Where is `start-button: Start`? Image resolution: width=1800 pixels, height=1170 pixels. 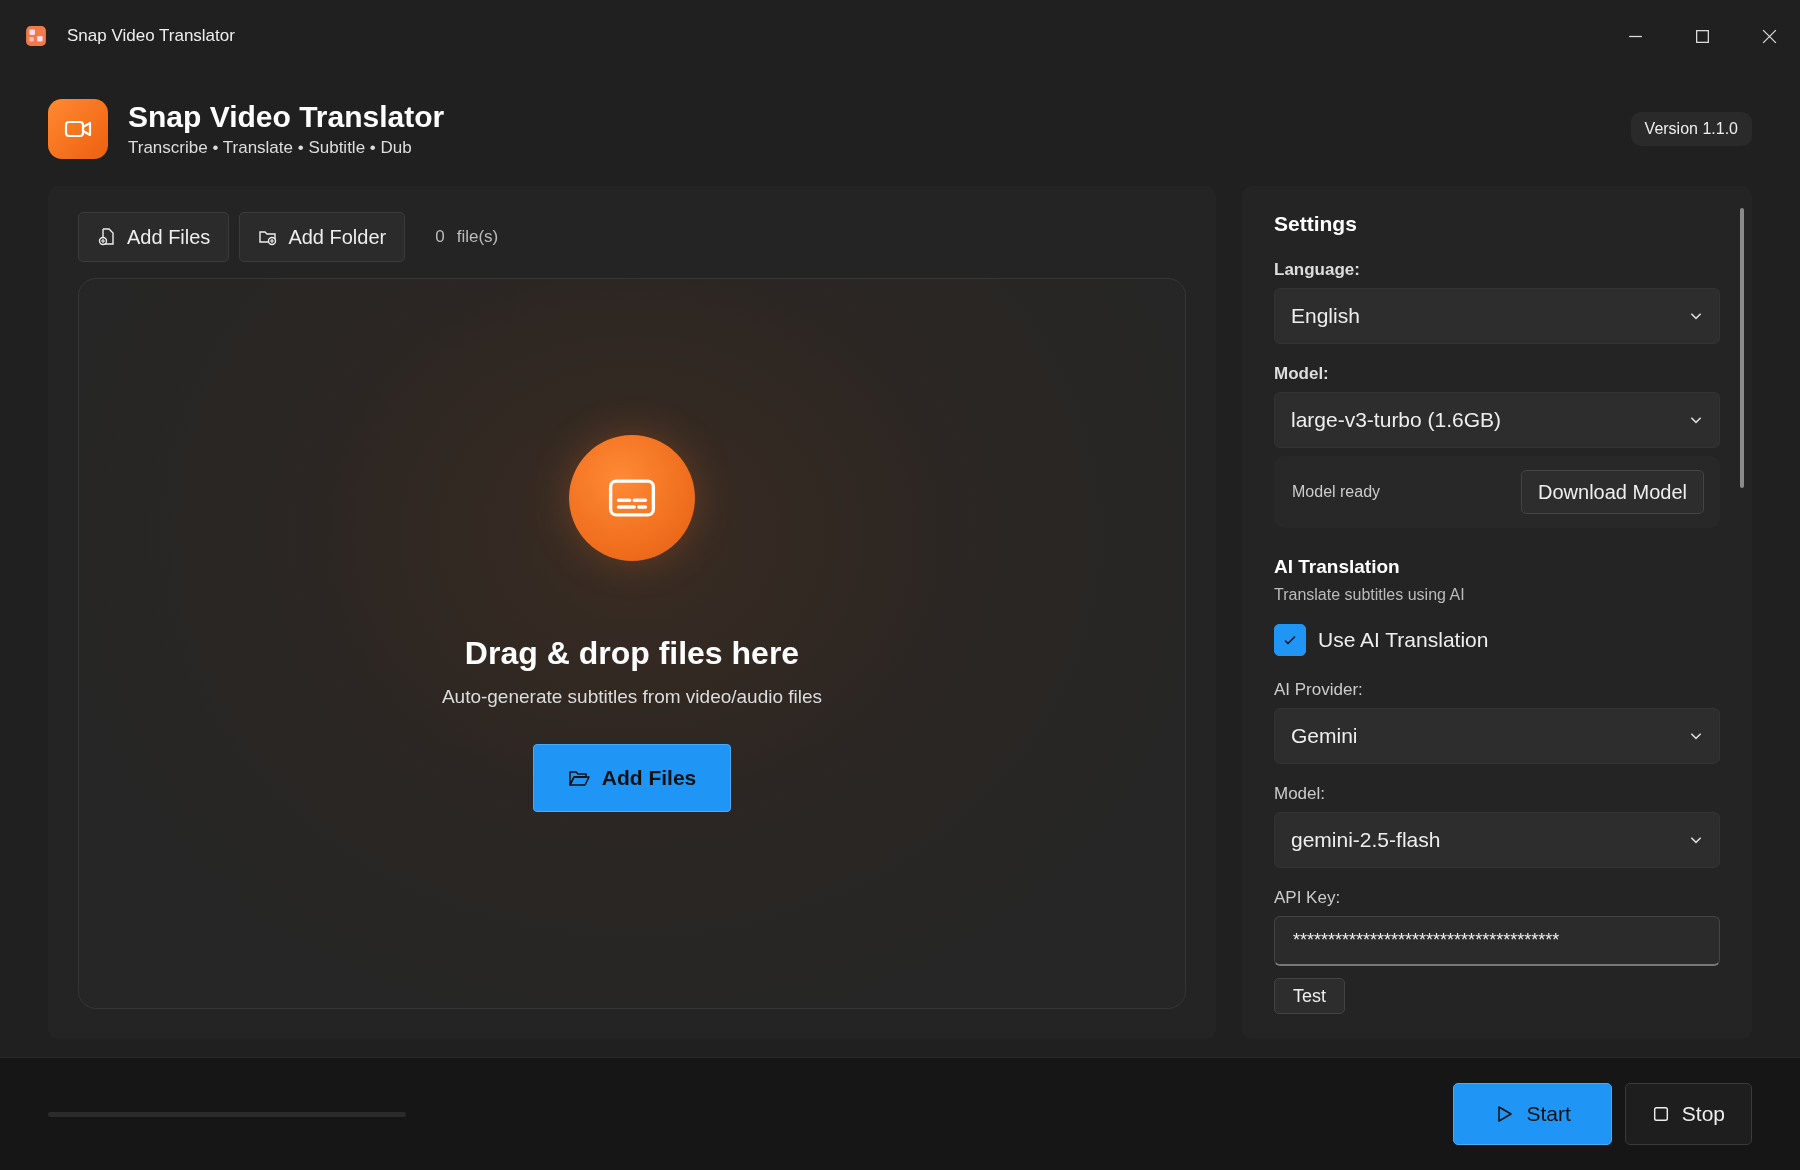
start-button: Start is located at coordinates (1532, 1114).